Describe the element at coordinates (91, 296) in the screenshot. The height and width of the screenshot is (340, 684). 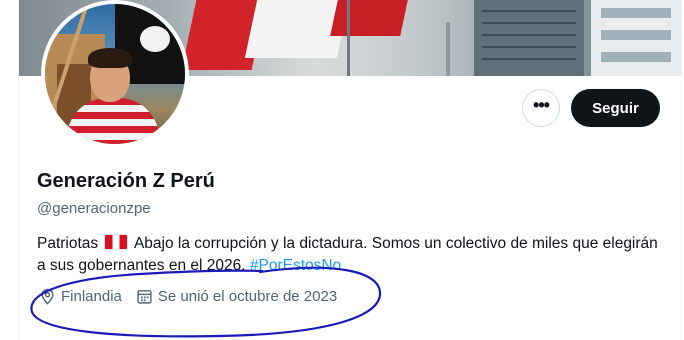
I see `location-text: Finlandia` at that location.